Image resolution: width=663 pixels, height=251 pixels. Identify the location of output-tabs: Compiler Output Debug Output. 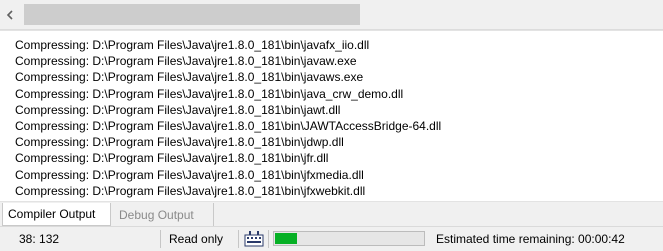
(331, 215).